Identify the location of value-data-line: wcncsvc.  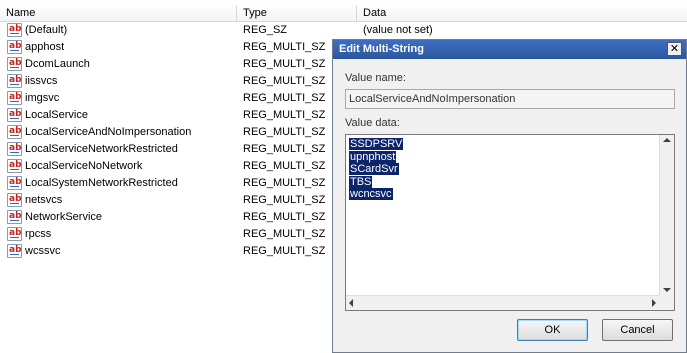
(376, 194).